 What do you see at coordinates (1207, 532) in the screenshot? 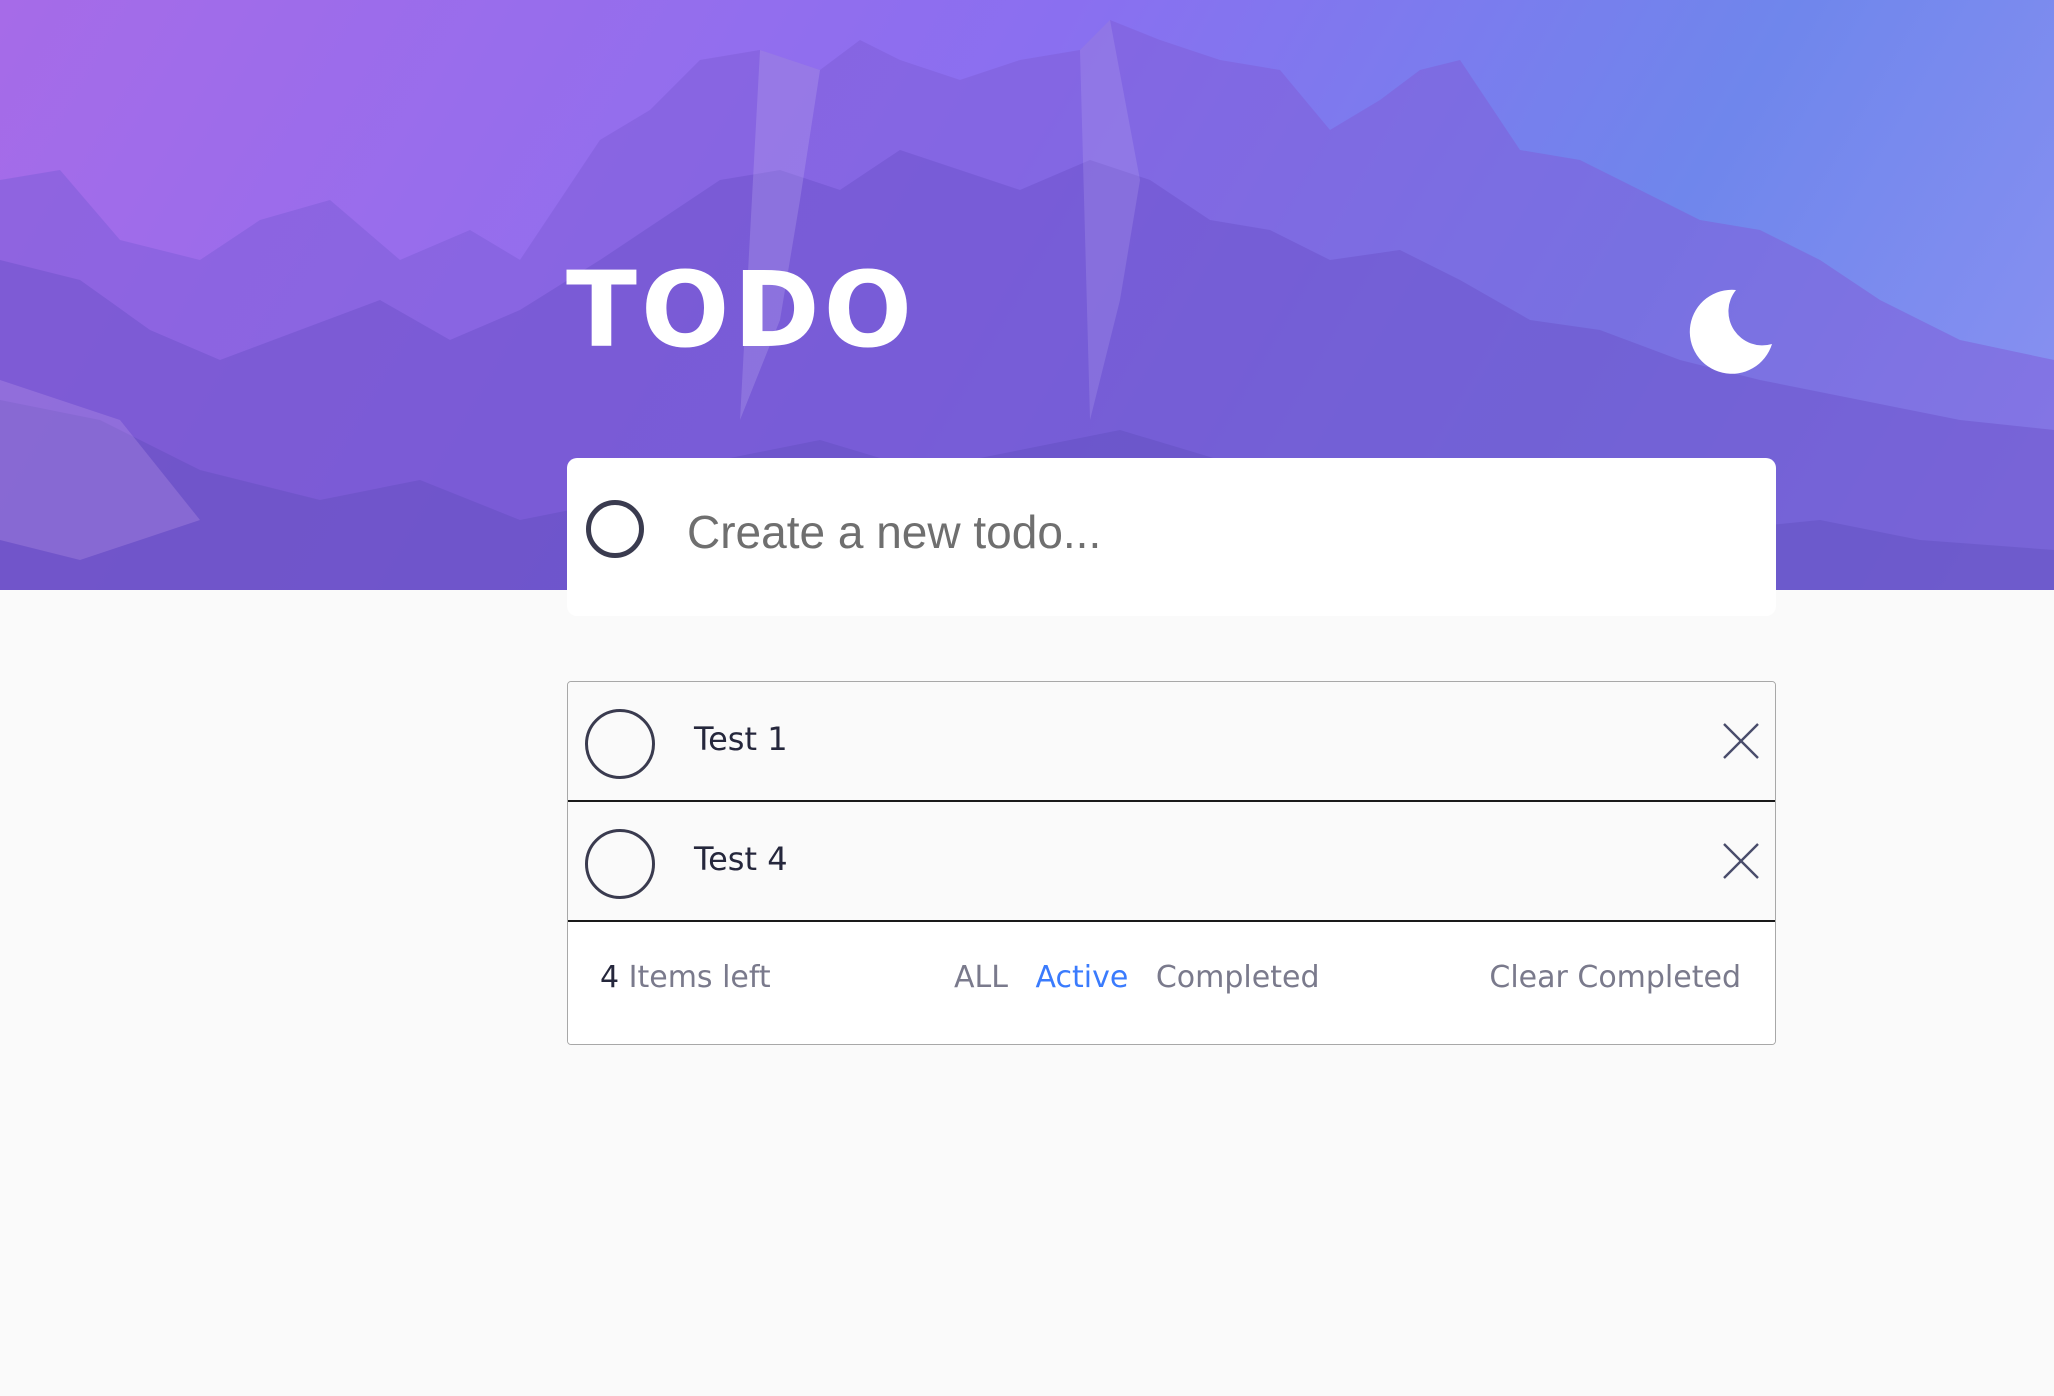
I see `new-todo-input` at bounding box center [1207, 532].